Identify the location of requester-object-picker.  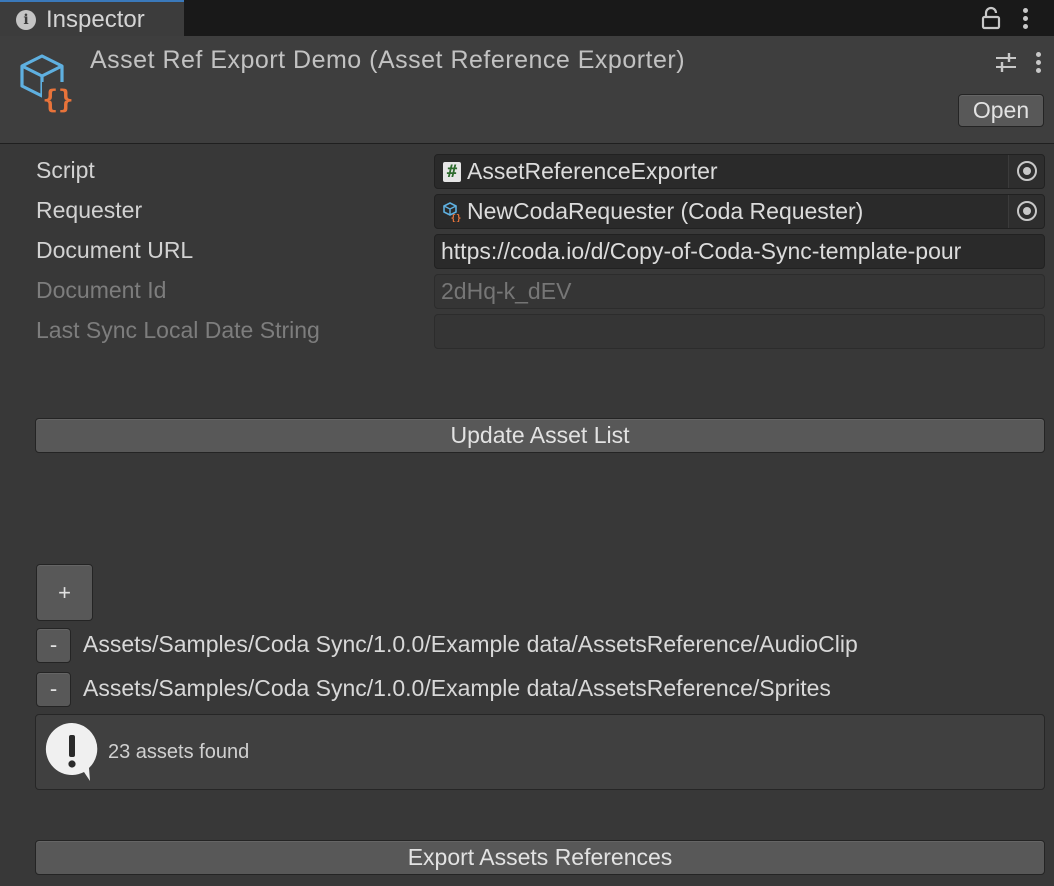
(1026, 211).